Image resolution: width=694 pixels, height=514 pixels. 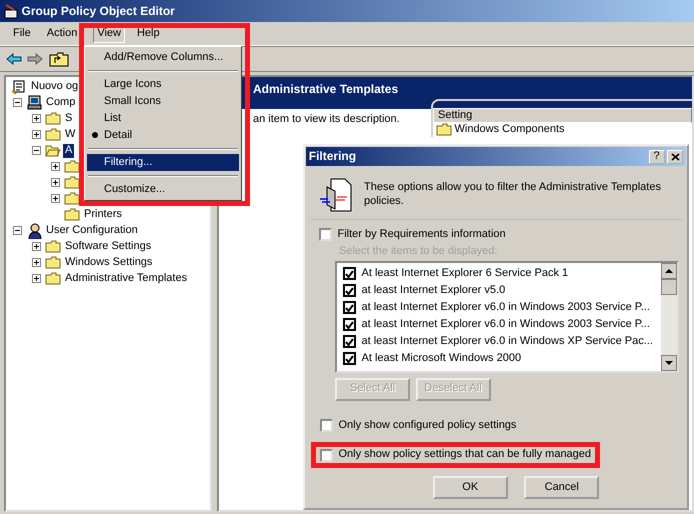 What do you see at coordinates (68, 151) in the screenshot?
I see `tree-item: A` at bounding box center [68, 151].